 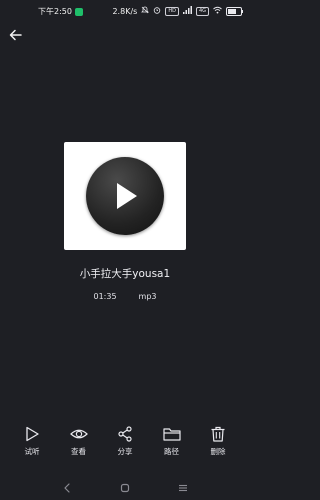 I want to click on nav-home-button, so click(x=125, y=488).